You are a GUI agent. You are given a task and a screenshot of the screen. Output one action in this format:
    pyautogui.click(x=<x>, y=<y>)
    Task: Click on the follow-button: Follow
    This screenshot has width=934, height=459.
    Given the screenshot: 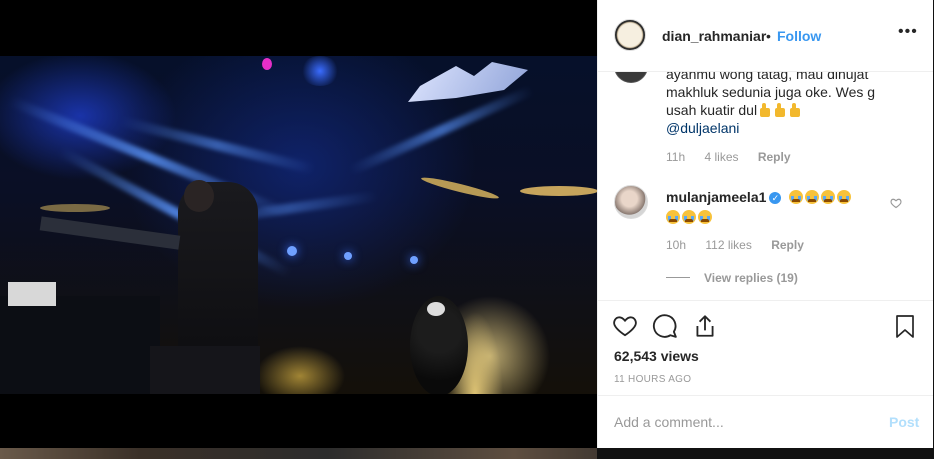 What is the action you would take?
    pyautogui.click(x=799, y=36)
    